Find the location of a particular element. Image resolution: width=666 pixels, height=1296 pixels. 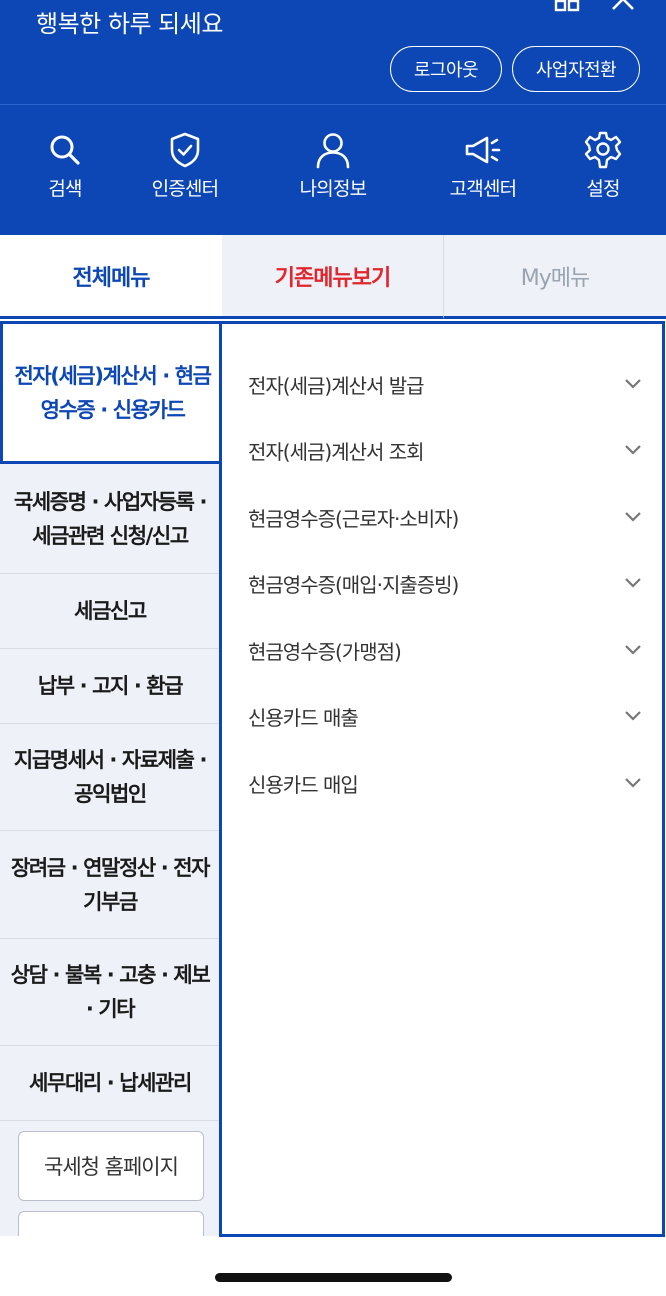

home-indicator is located at coordinates (333, 1277).